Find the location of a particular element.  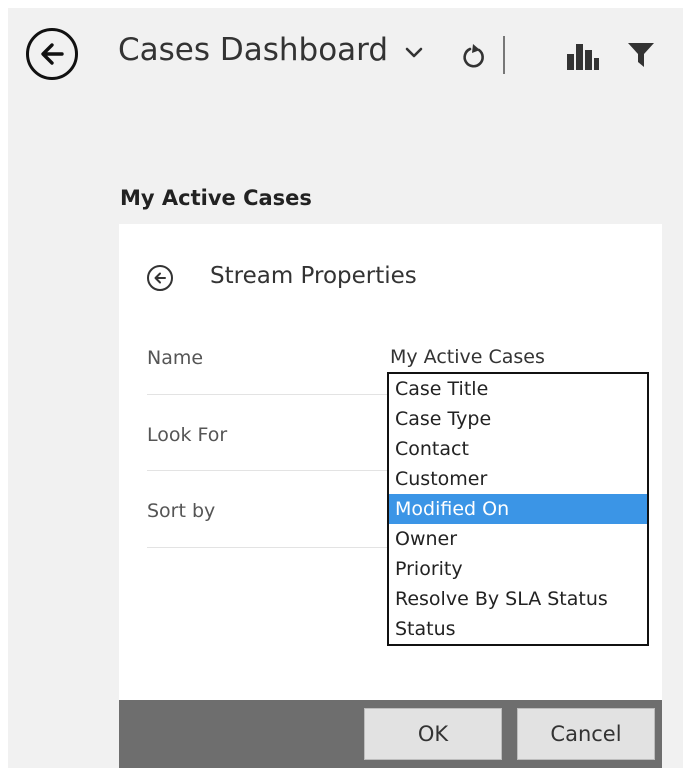

sort-option-case-type: Case Type is located at coordinates (518, 419).